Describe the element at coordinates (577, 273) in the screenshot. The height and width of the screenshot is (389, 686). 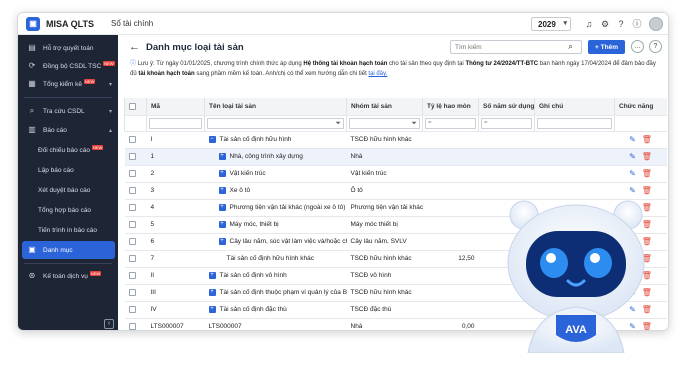
I see `ava-robot-mascot: AVA` at that location.